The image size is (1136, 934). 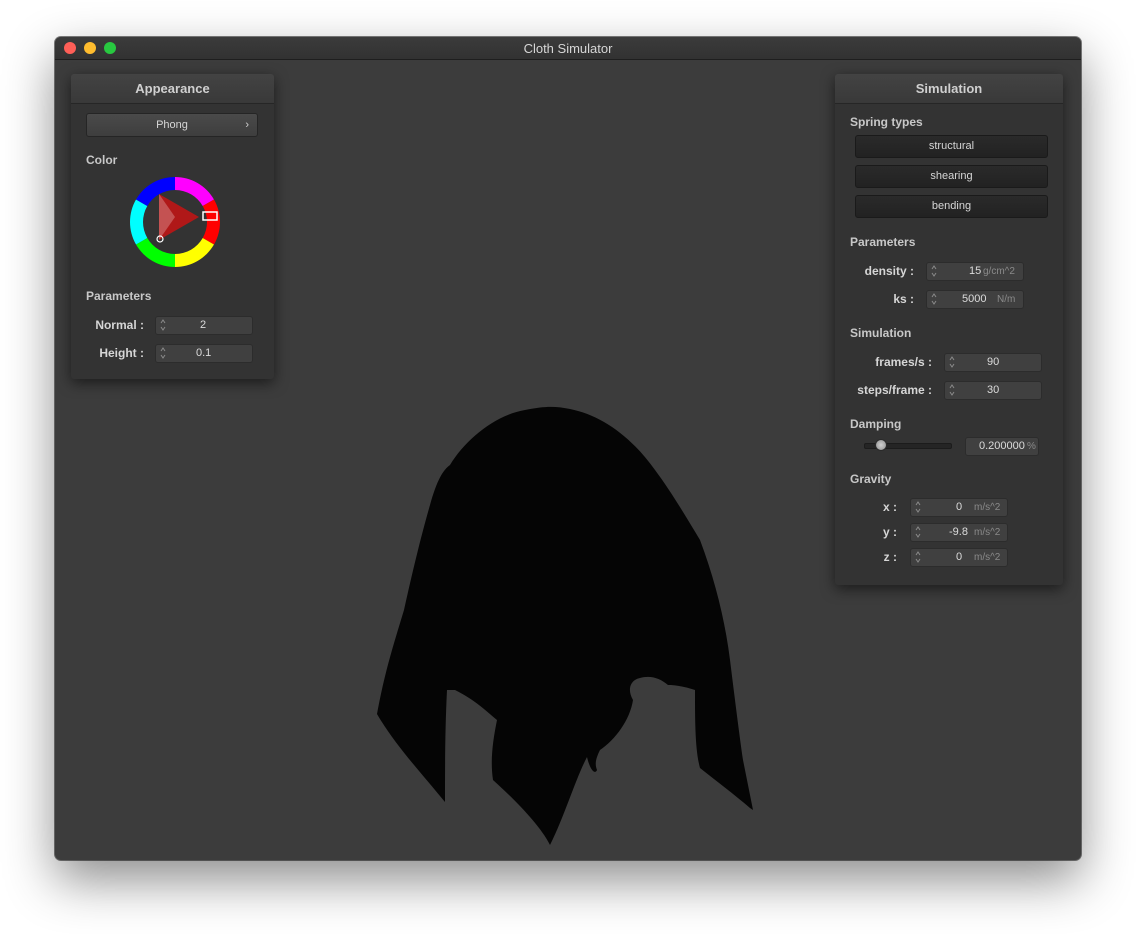 I want to click on shader-value: Phong, so click(x=172, y=125).